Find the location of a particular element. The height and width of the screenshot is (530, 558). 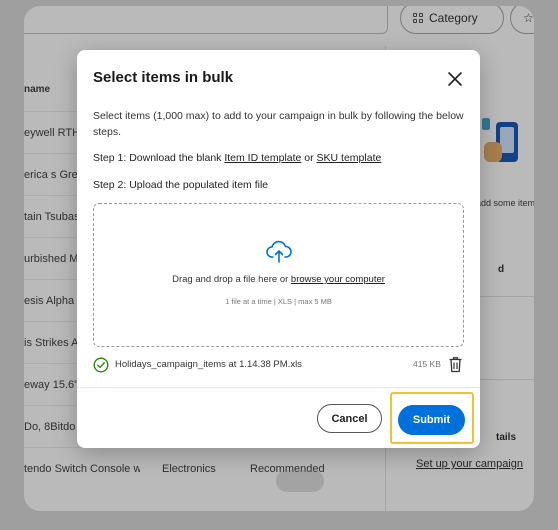

item-id-template-link: Item ID template is located at coordinates (262, 158).